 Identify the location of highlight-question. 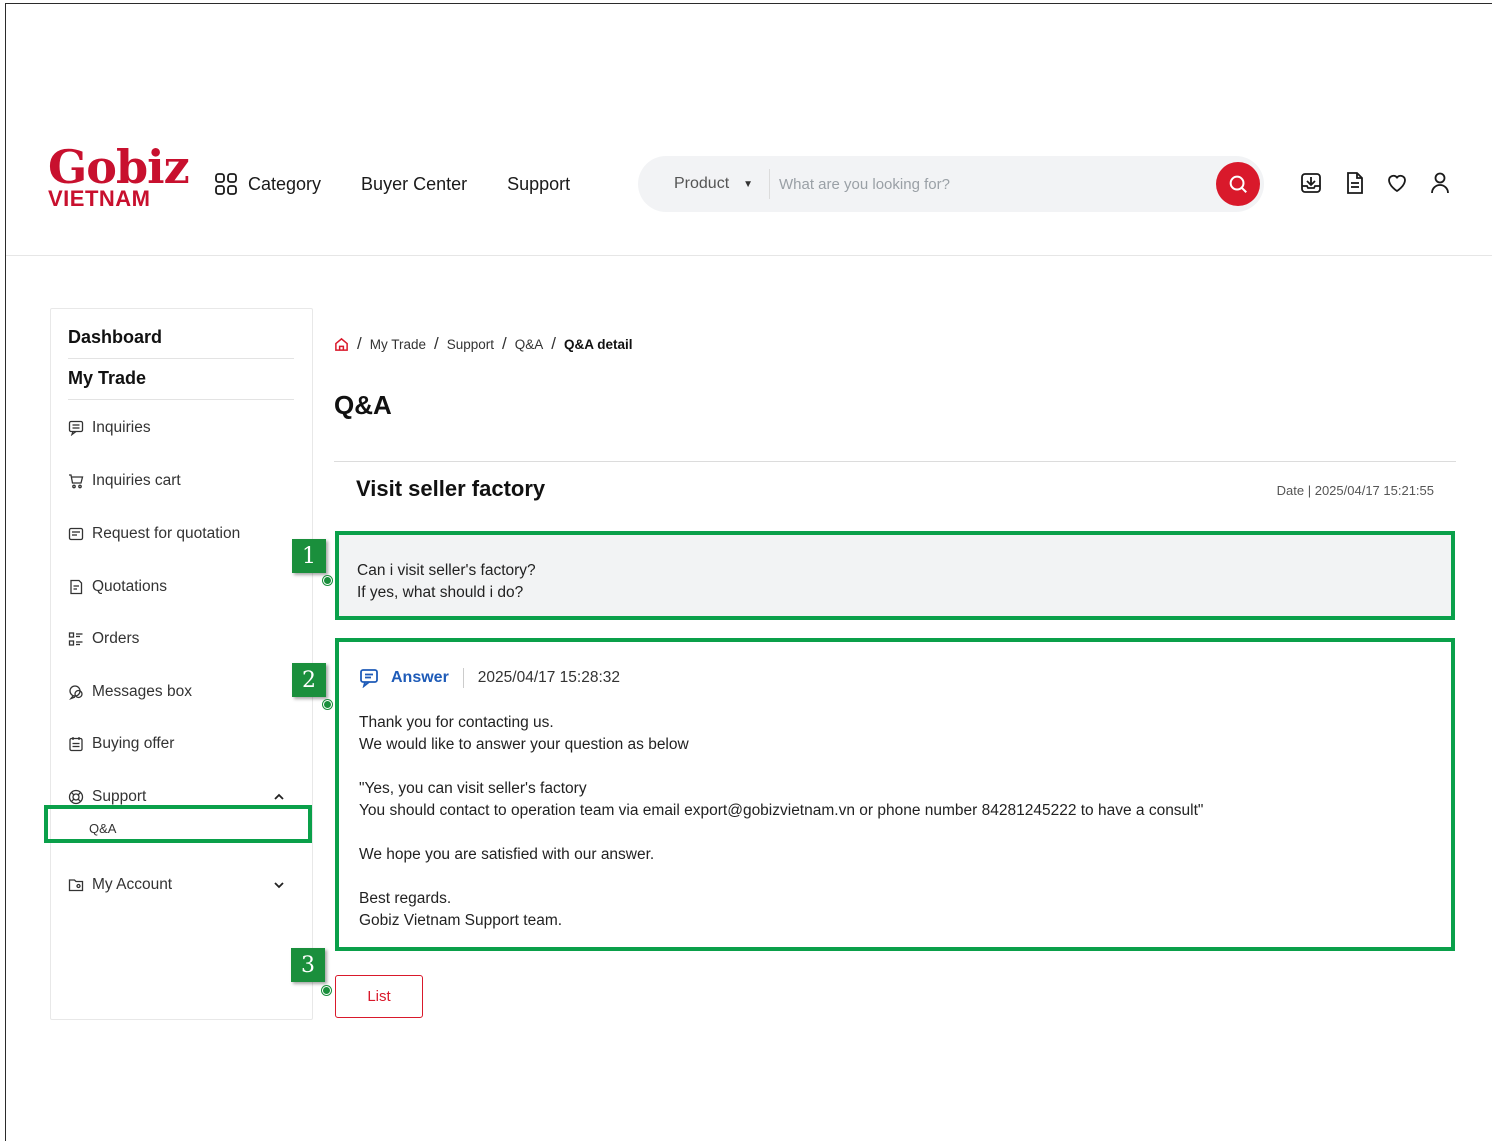
(895, 575).